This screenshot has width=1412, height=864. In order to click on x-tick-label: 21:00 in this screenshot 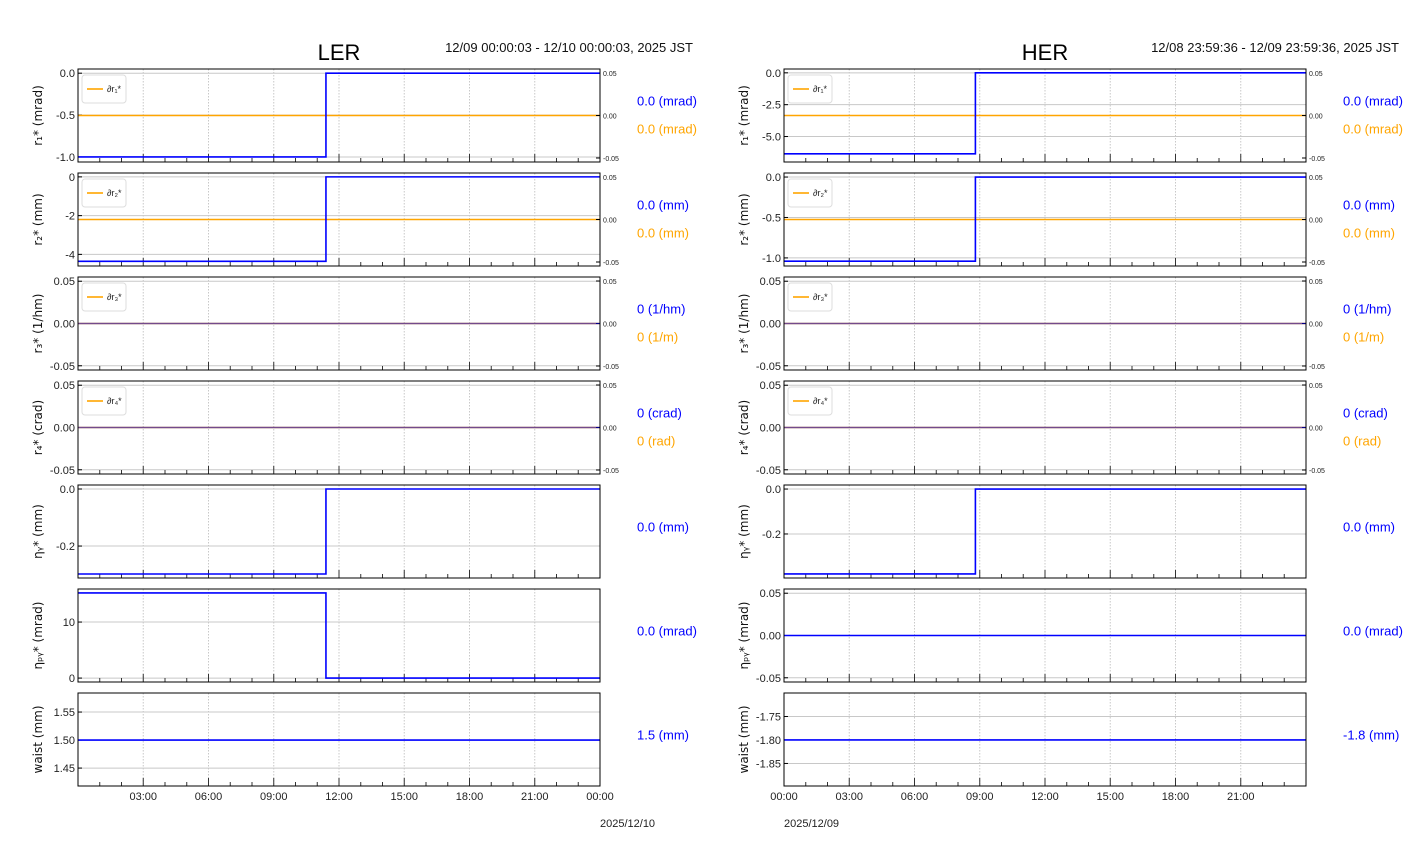, I will do `click(1241, 797)`.